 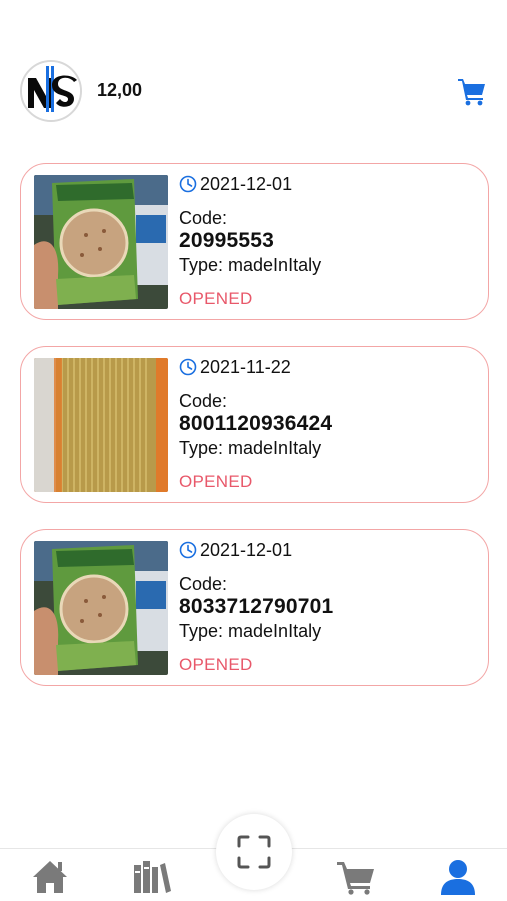 I want to click on code-value: 8033712790701, so click(x=256, y=606).